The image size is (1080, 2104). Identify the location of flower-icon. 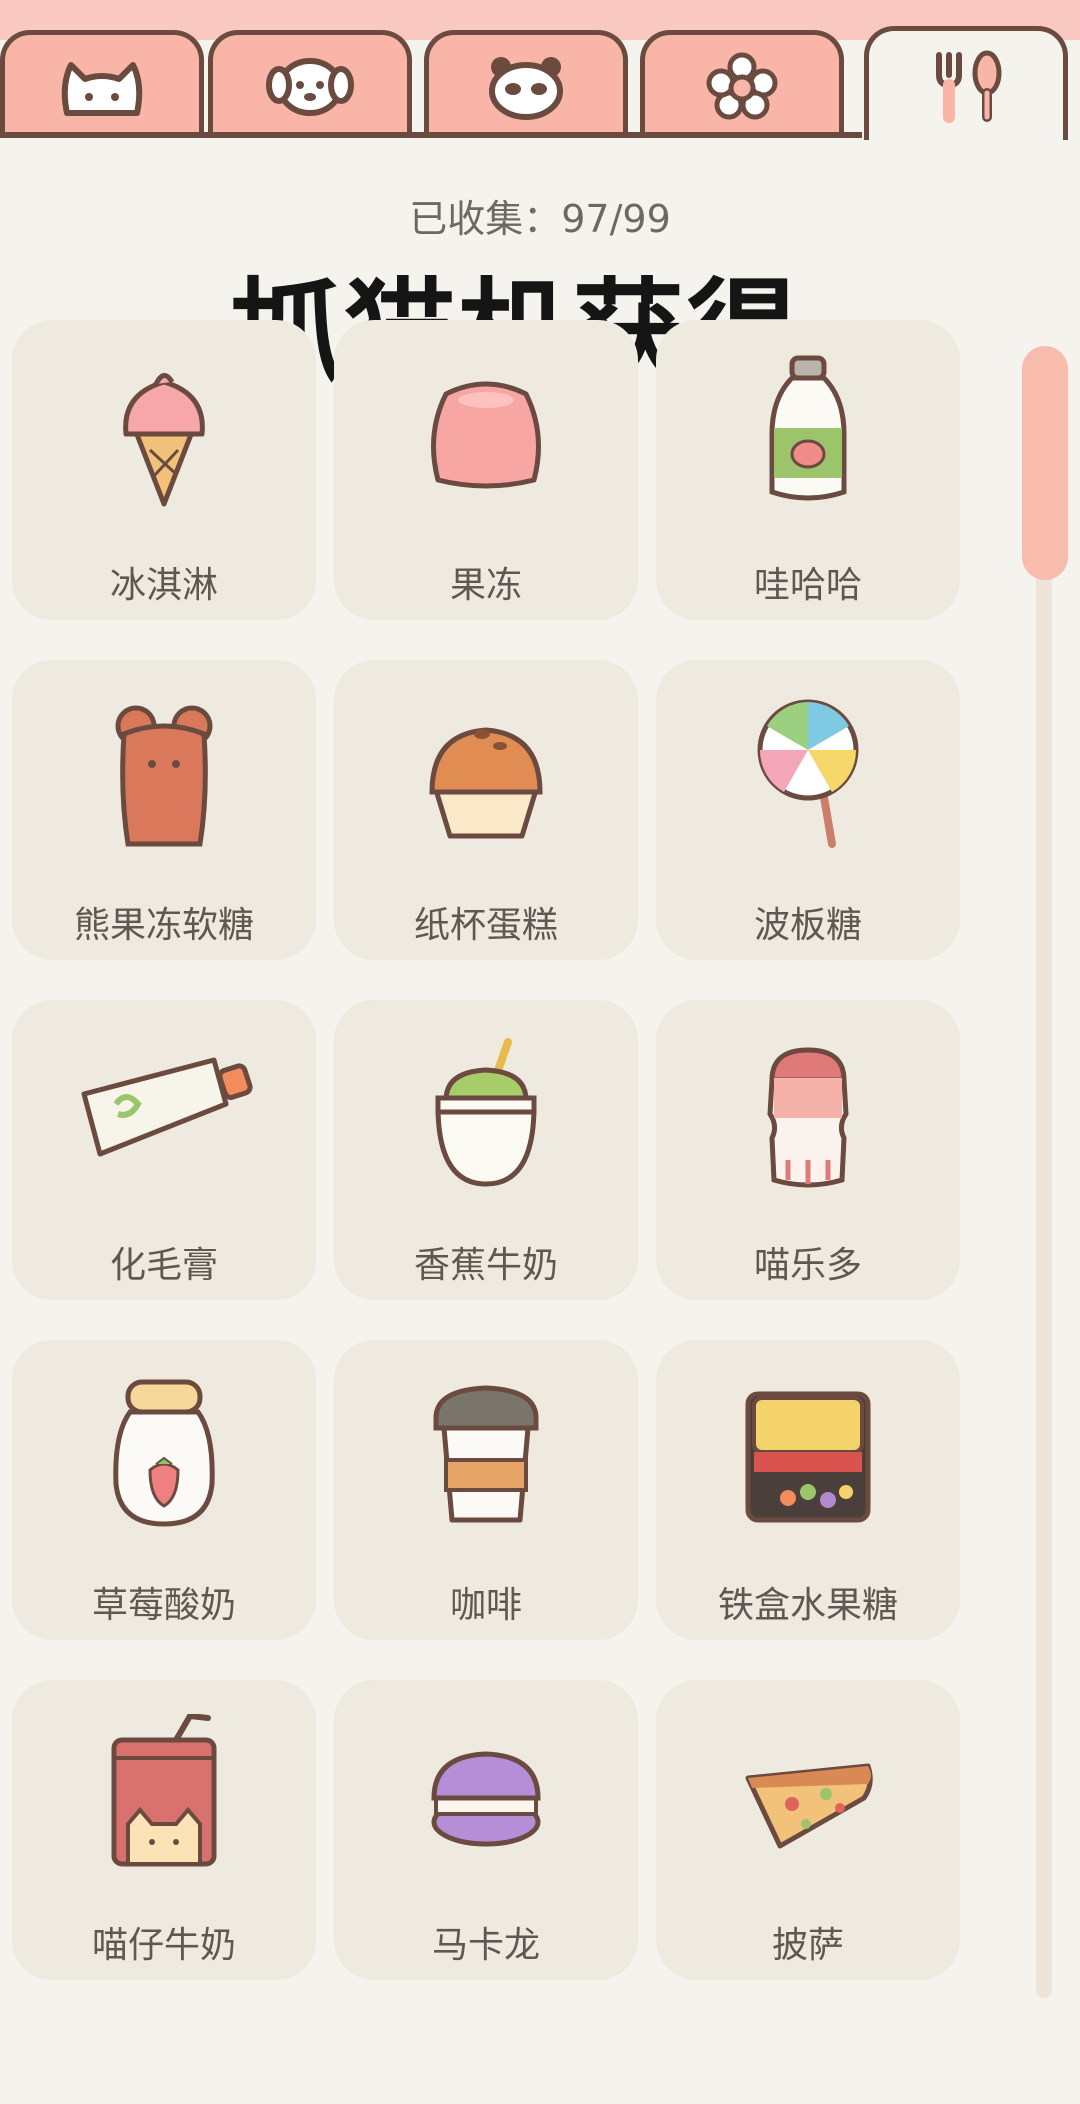
(742, 87).